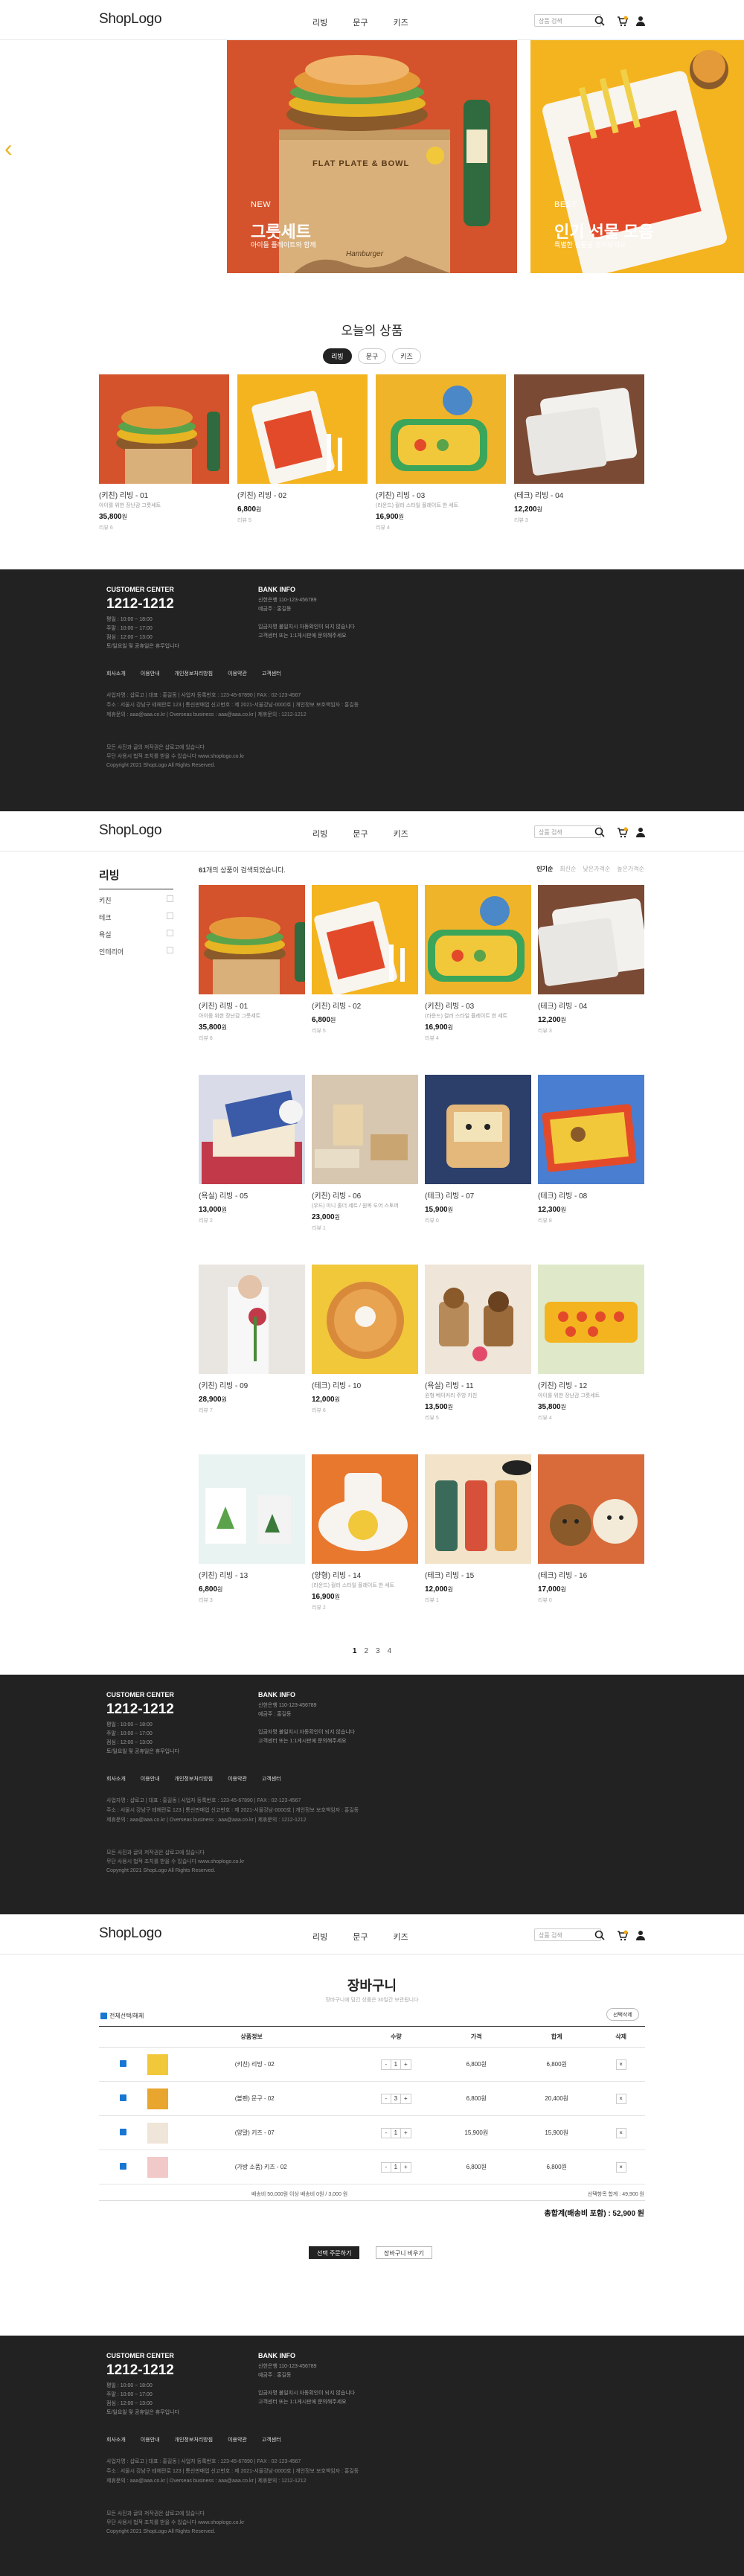 This screenshot has height=2576, width=744. I want to click on hero-slide-2: BEST 인기 선물 모음 특별한 선물을 찾아보세요, so click(637, 157).